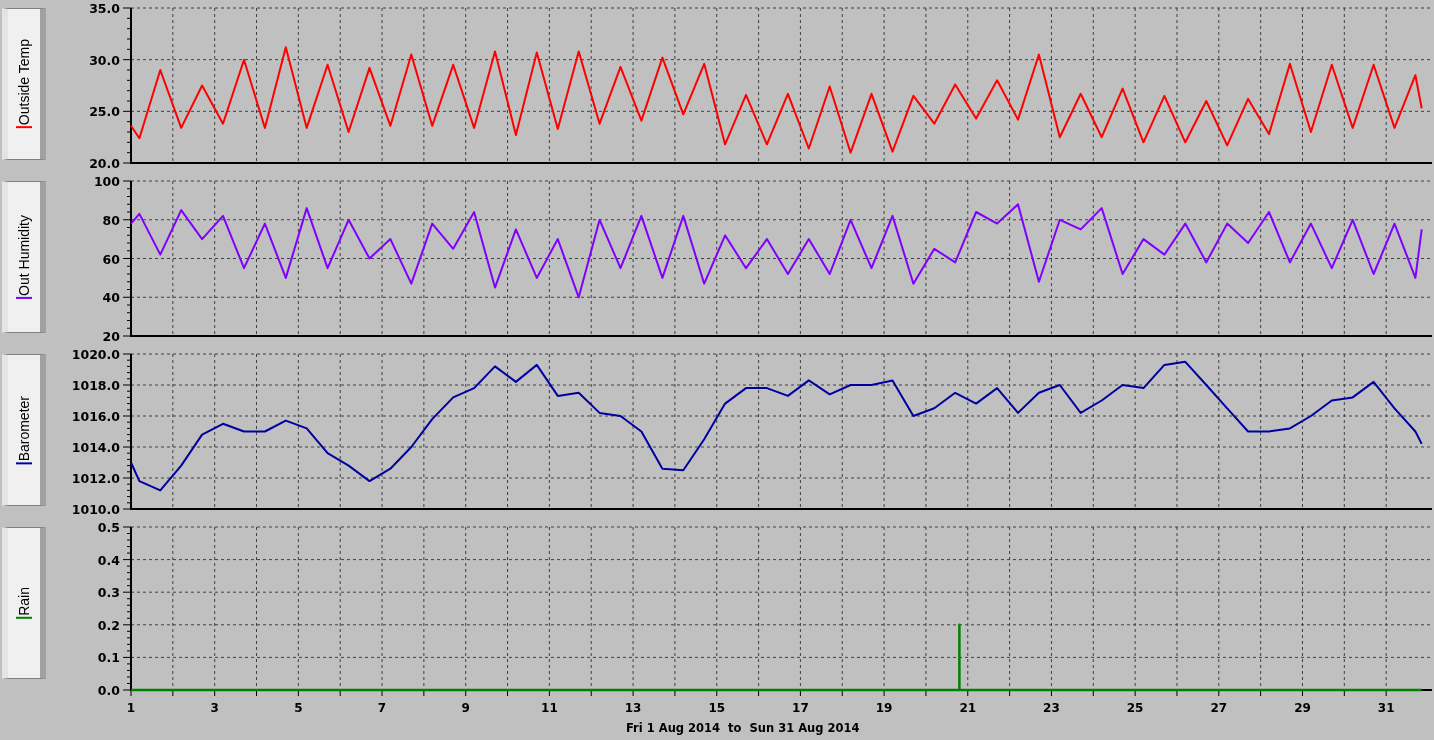 The width and height of the screenshot is (1434, 740). Describe the element at coordinates (111, 259) in the screenshot. I see `y-tick-label: 60` at that location.